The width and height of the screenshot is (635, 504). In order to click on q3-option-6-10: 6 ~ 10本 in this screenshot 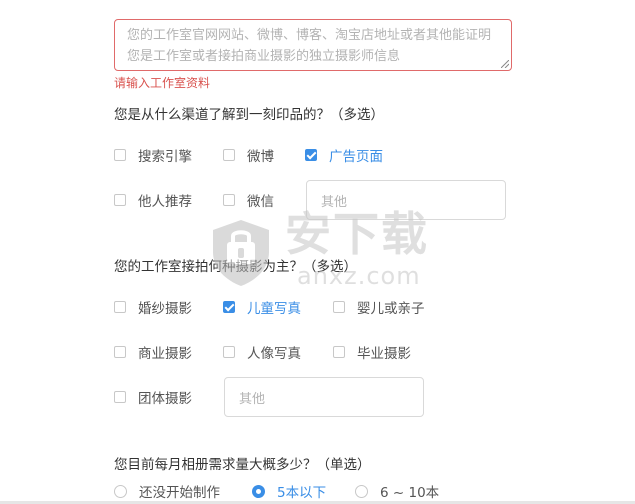, I will do `click(397, 491)`.